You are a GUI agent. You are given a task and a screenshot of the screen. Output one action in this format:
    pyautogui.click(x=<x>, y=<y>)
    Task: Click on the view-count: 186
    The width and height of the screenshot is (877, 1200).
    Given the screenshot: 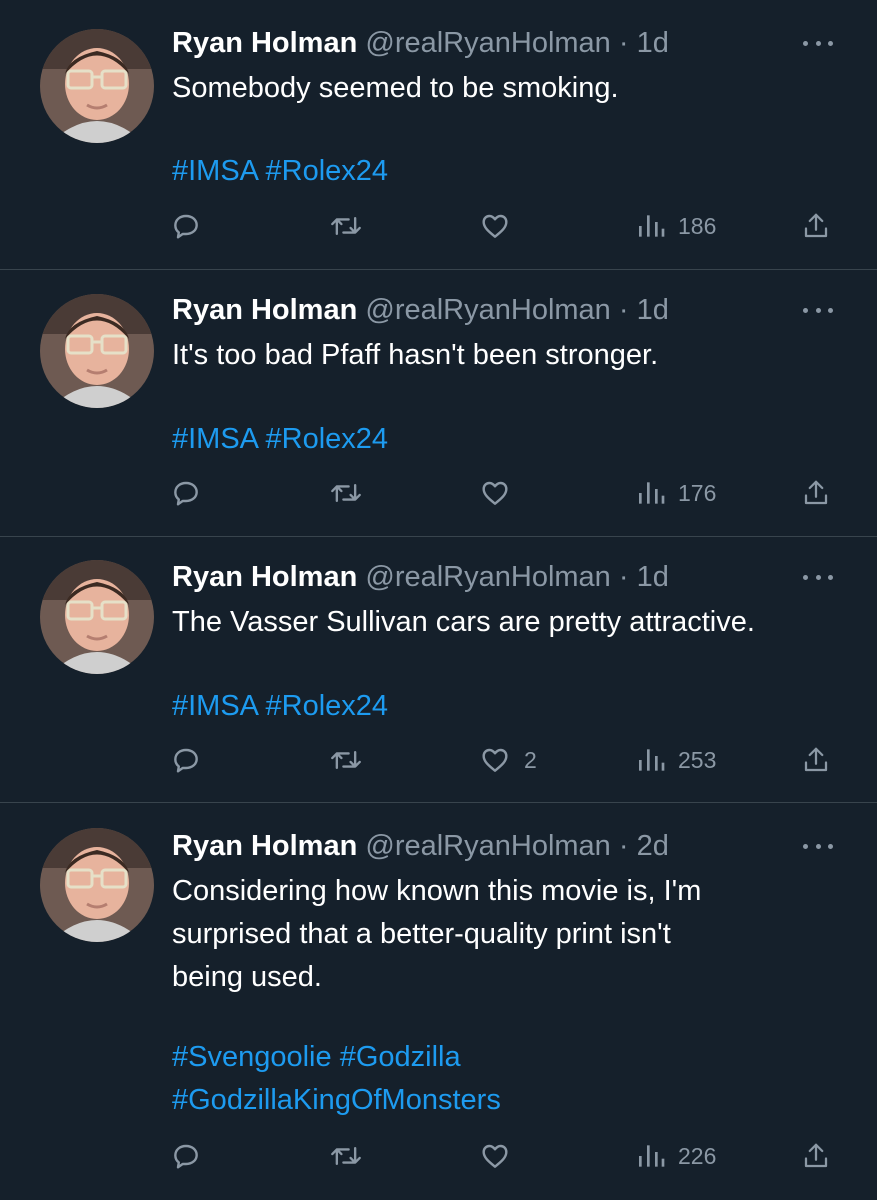 What is the action you would take?
    pyautogui.click(x=697, y=225)
    